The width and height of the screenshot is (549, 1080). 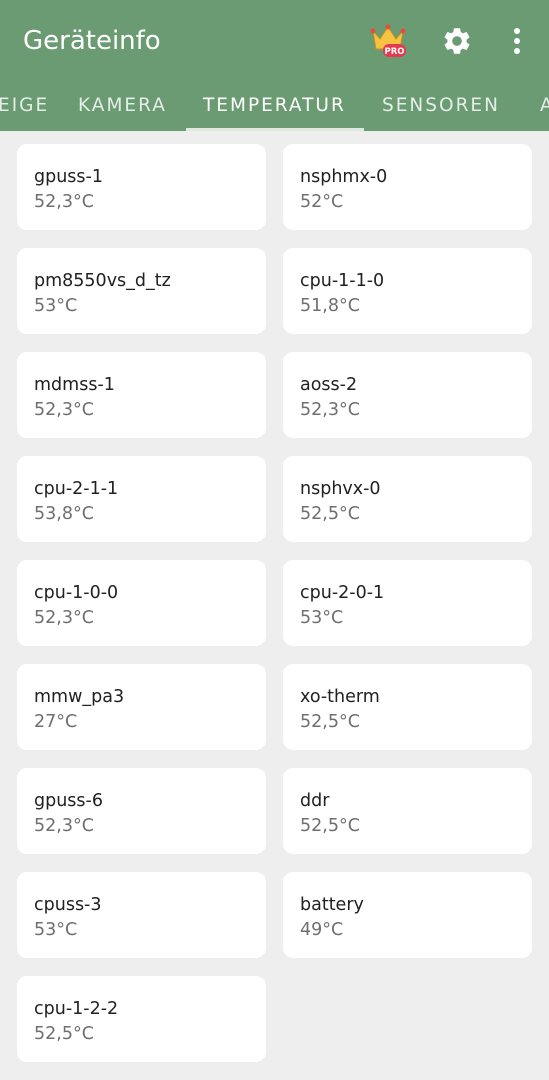 I want to click on sensor-name: pm8550vs_d_tz, so click(x=102, y=281).